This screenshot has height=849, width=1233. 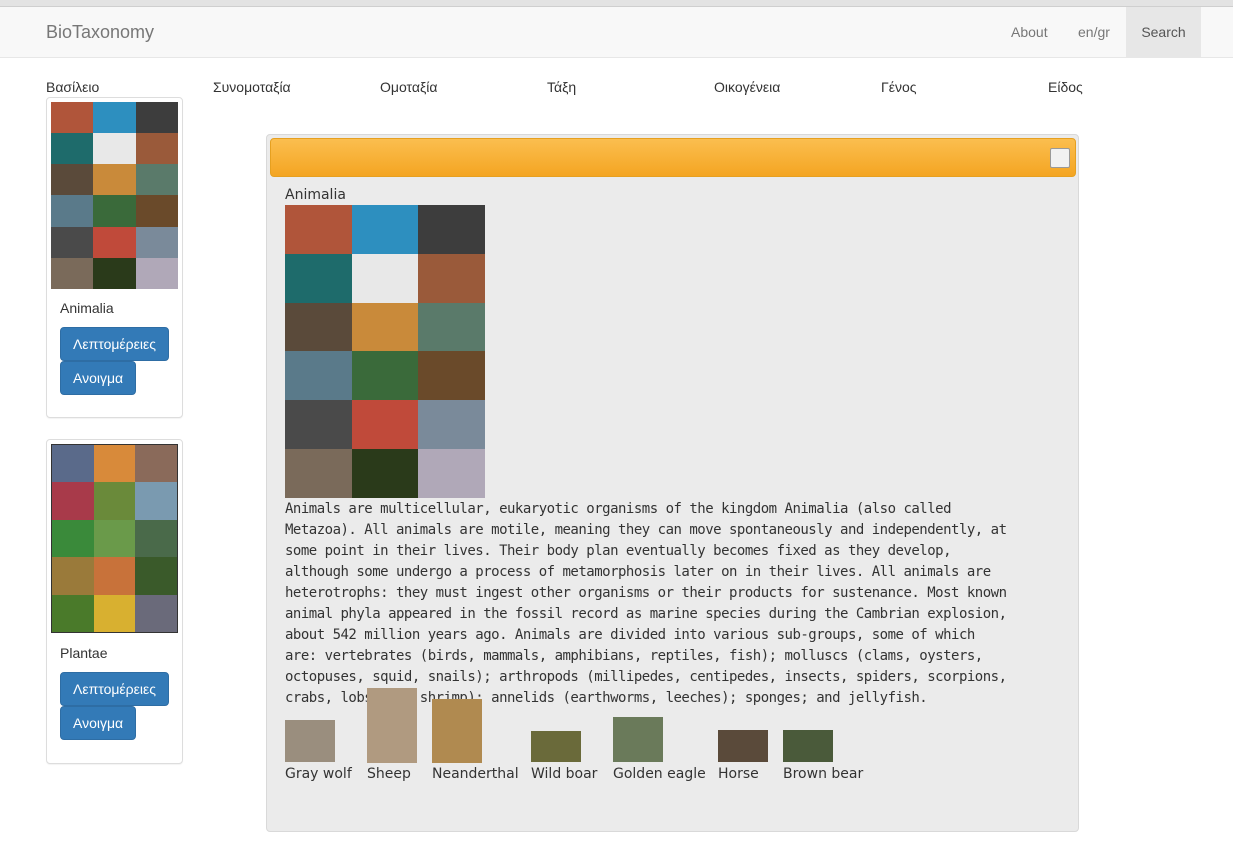 I want to click on example-label: Wild boar, so click(x=564, y=774).